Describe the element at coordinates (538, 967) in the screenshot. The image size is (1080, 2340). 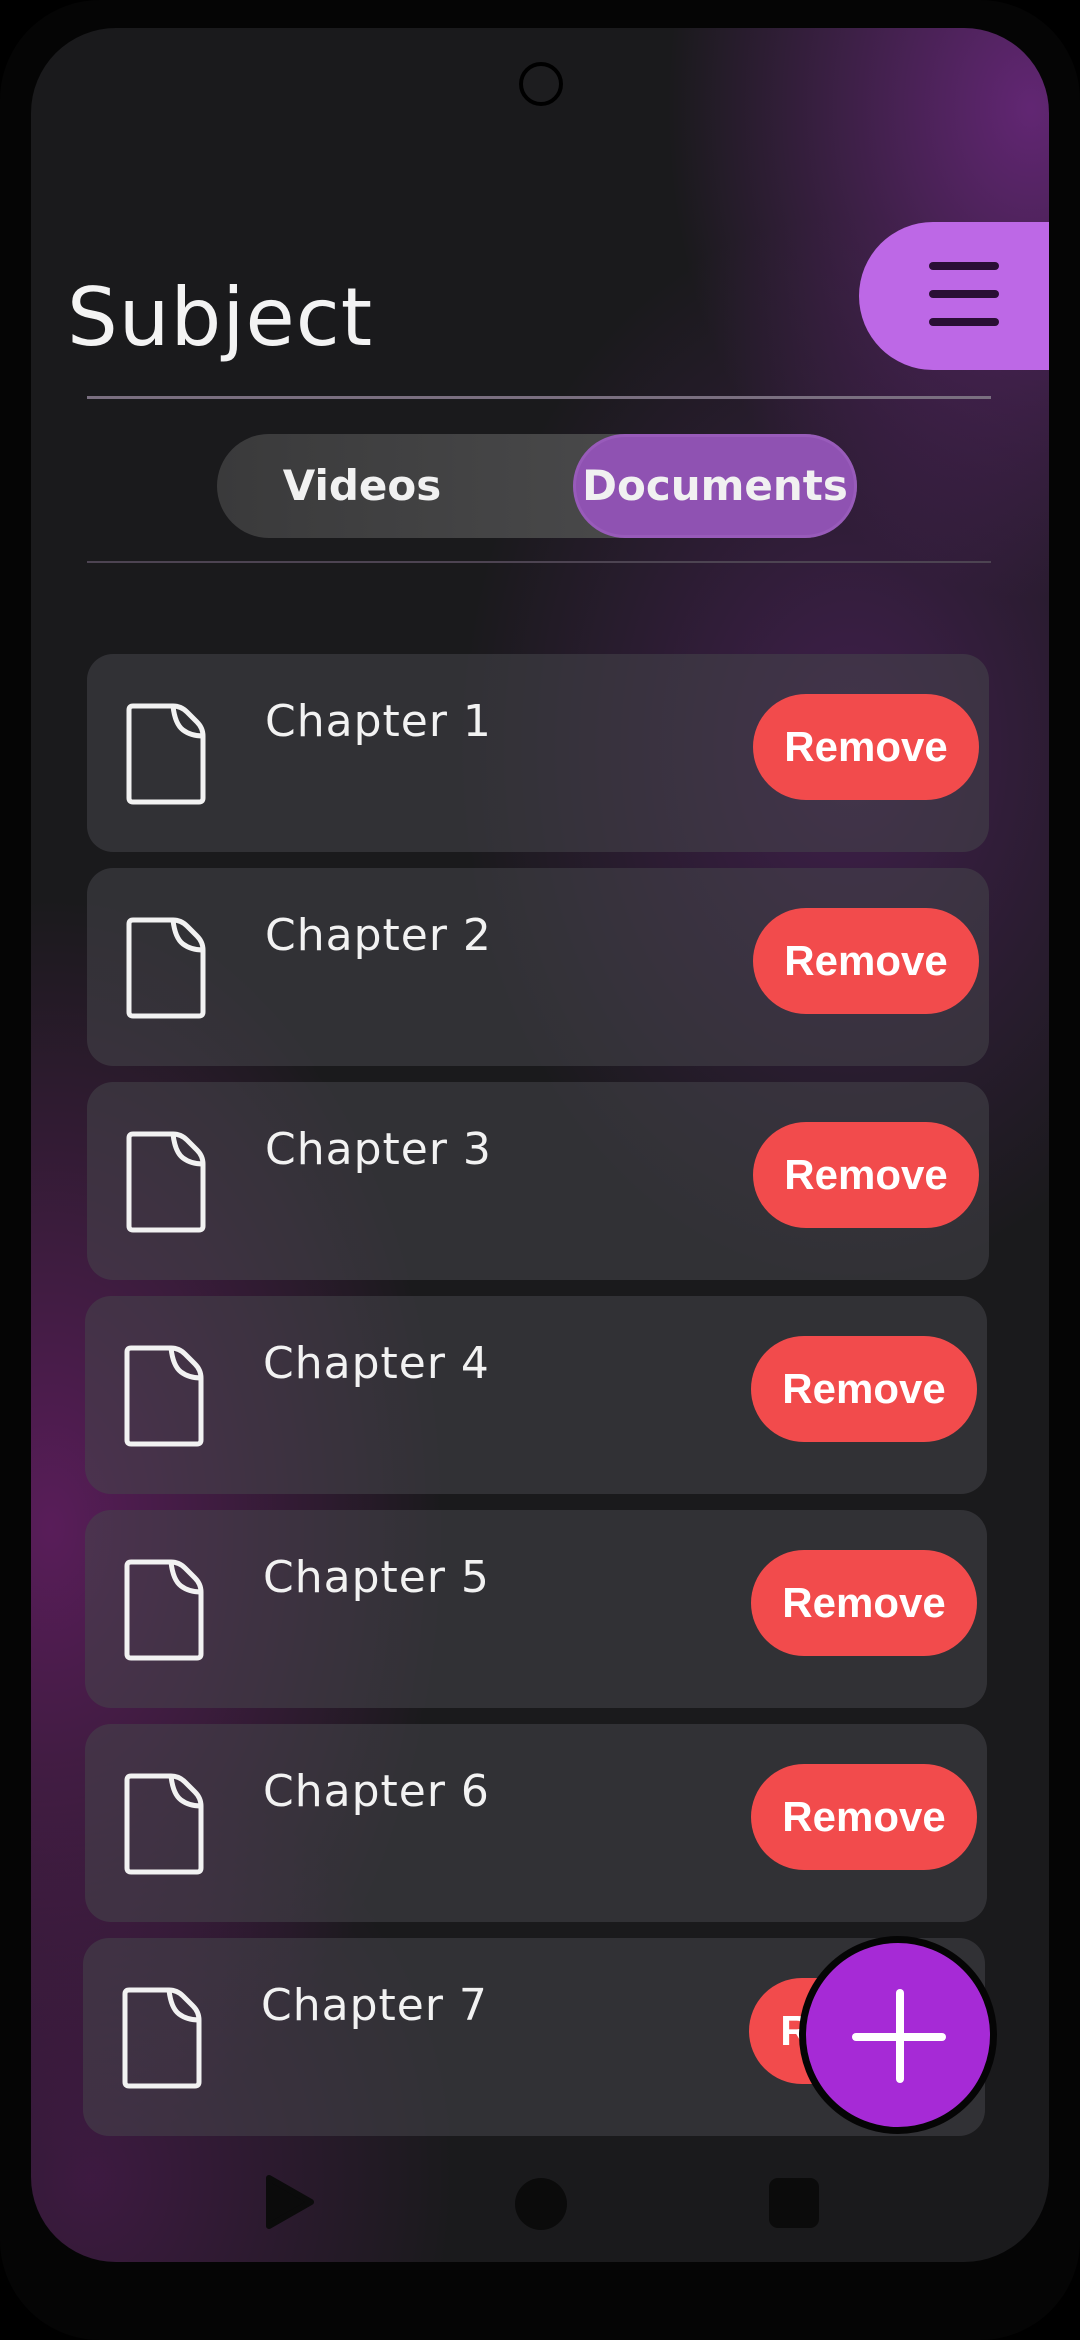
I see `document-row: Chapter 2 Remove` at that location.